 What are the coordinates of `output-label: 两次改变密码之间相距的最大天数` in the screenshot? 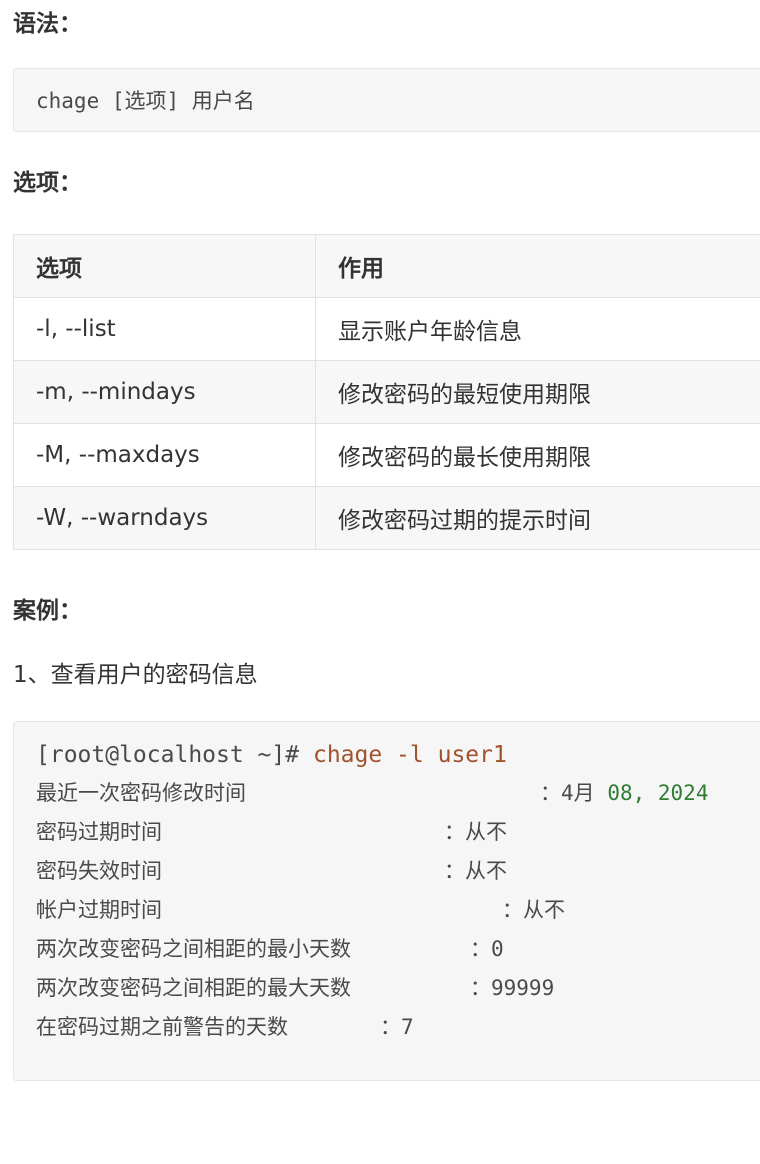 It's located at (193, 988).